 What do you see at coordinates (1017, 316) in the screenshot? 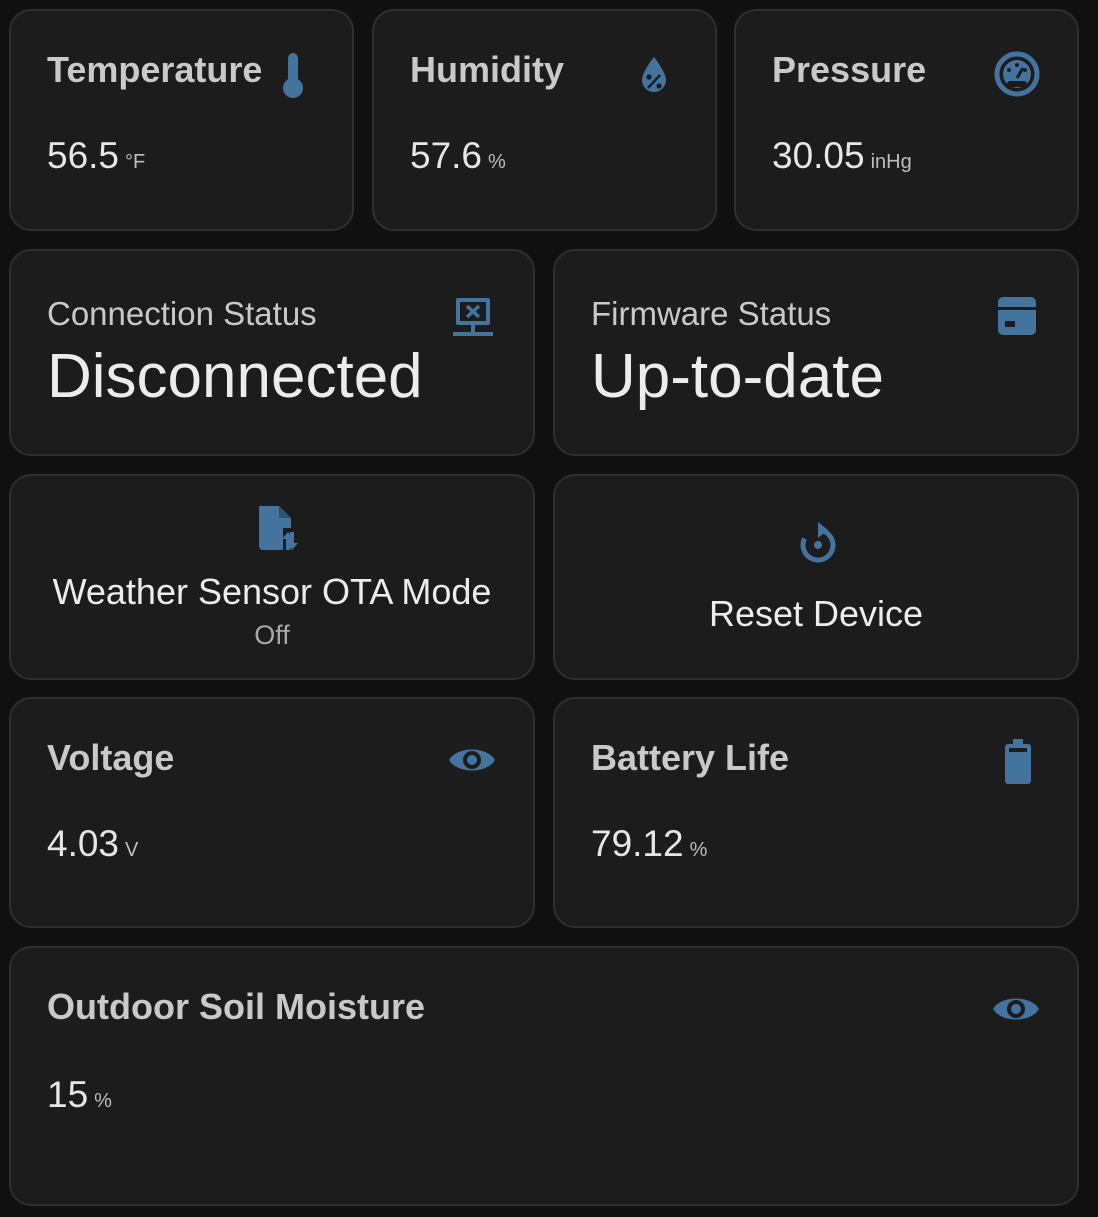
I see `package-icon` at bounding box center [1017, 316].